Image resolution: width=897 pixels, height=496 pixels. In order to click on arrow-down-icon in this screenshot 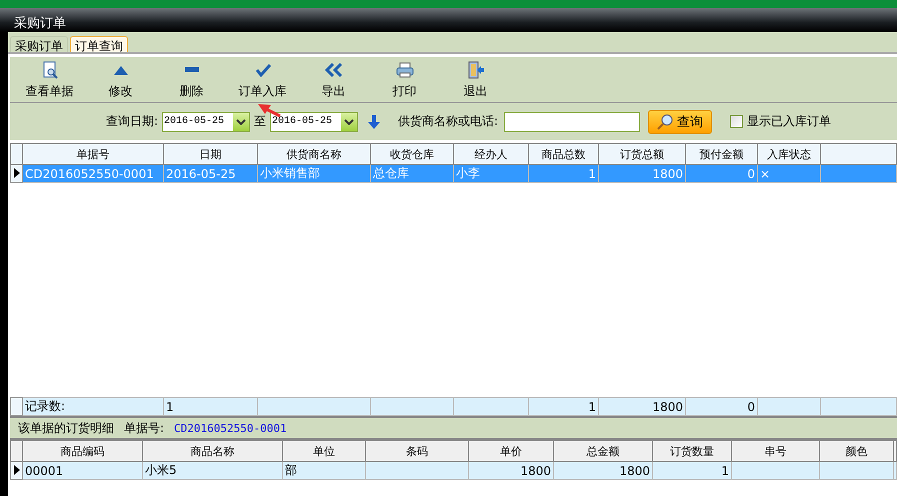, I will do `click(374, 121)`.